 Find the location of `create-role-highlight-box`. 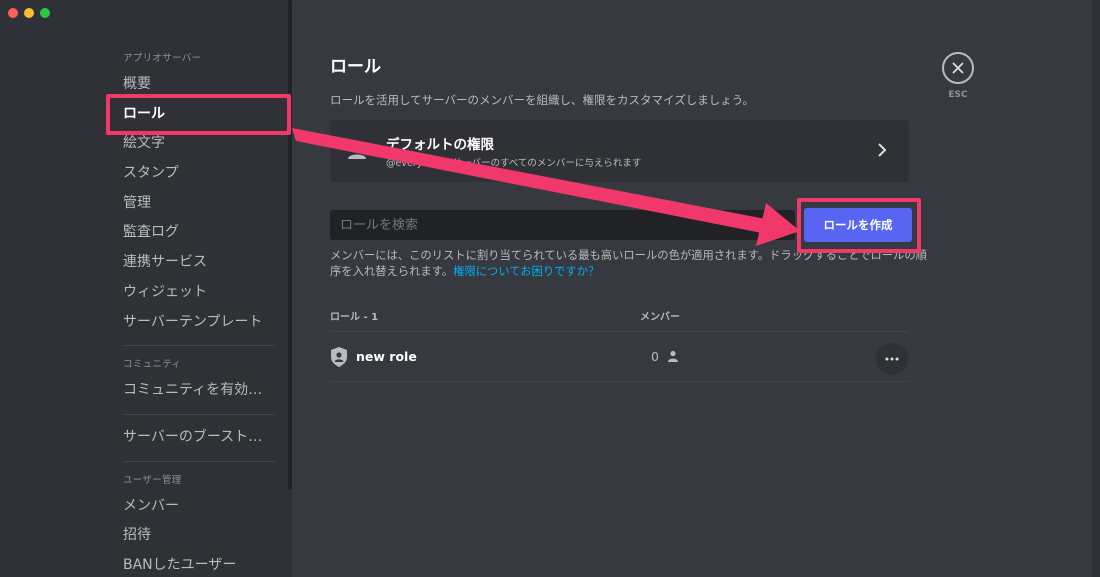

create-role-highlight-box is located at coordinates (859, 225).